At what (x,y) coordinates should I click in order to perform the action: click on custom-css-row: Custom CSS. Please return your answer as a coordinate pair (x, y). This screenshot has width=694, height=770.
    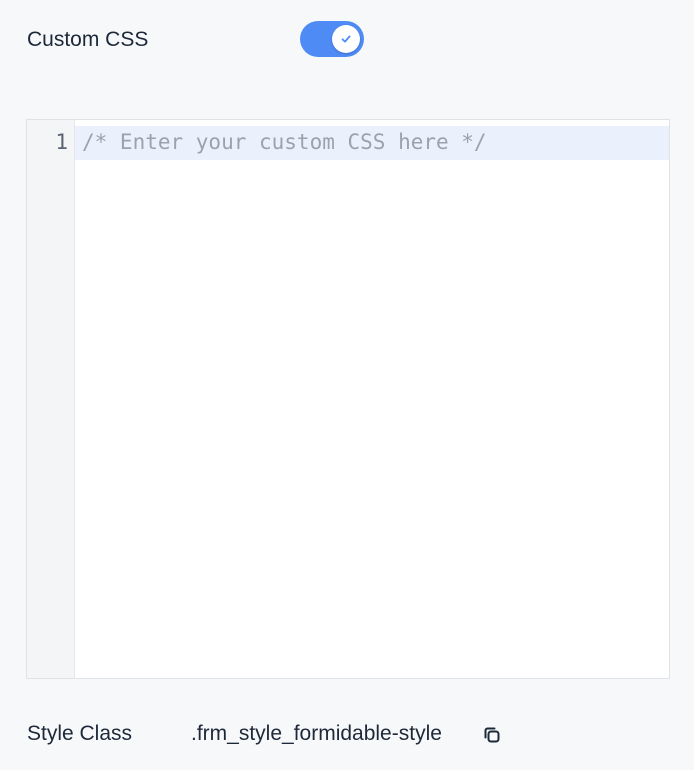
    Looking at the image, I should click on (347, 40).